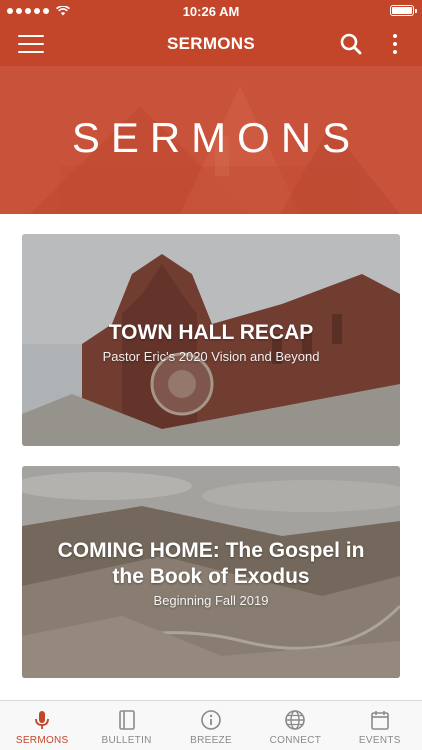 The height and width of the screenshot is (750, 422). What do you see at coordinates (42, 720) in the screenshot?
I see `microphone-icon` at bounding box center [42, 720].